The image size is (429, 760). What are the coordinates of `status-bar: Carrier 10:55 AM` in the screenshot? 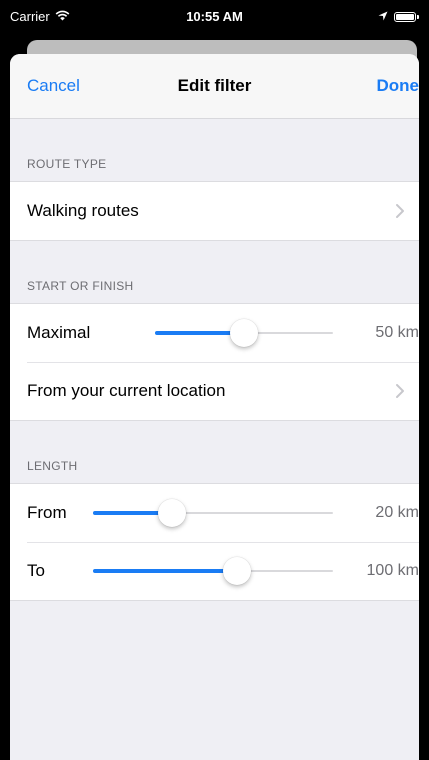 It's located at (214, 18).